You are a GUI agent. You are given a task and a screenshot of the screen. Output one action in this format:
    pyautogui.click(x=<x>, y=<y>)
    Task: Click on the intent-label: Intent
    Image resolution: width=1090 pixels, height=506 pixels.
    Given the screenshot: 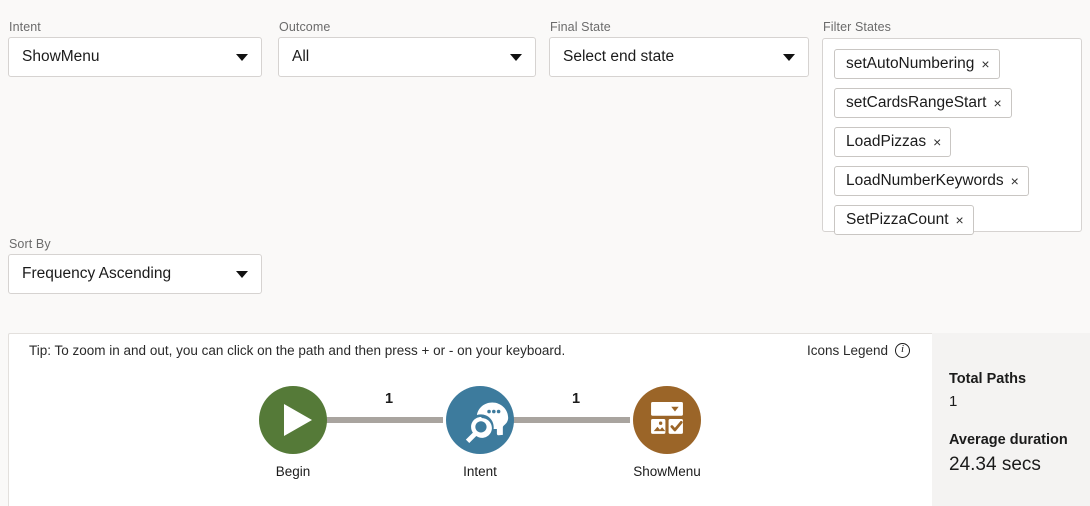 What is the action you would take?
    pyautogui.click(x=25, y=27)
    